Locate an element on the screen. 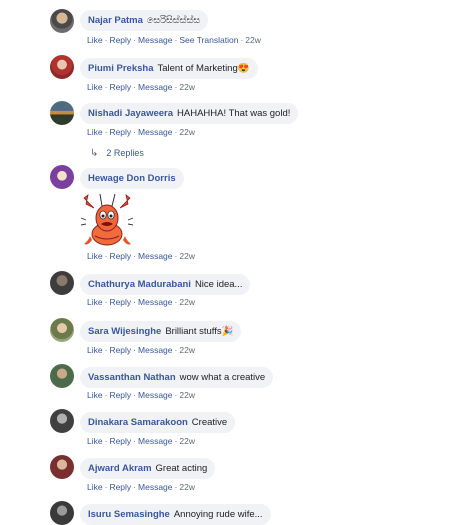 The height and width of the screenshot is (525, 452). comment-text: Talent of Marketing is located at coordinates (197, 68).